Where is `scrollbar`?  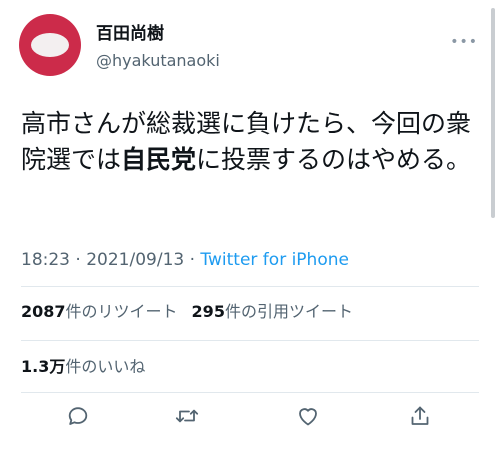 scrollbar is located at coordinates (493, 113).